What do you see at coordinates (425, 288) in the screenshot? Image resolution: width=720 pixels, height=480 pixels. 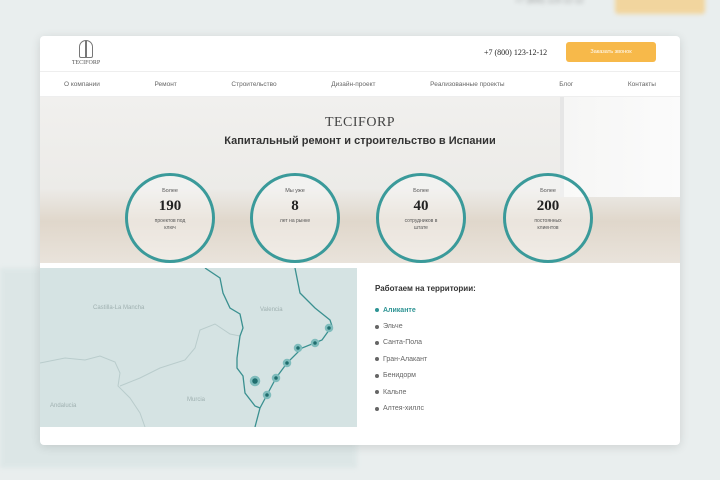 I see `territory-title: Работаем на территории:` at bounding box center [425, 288].